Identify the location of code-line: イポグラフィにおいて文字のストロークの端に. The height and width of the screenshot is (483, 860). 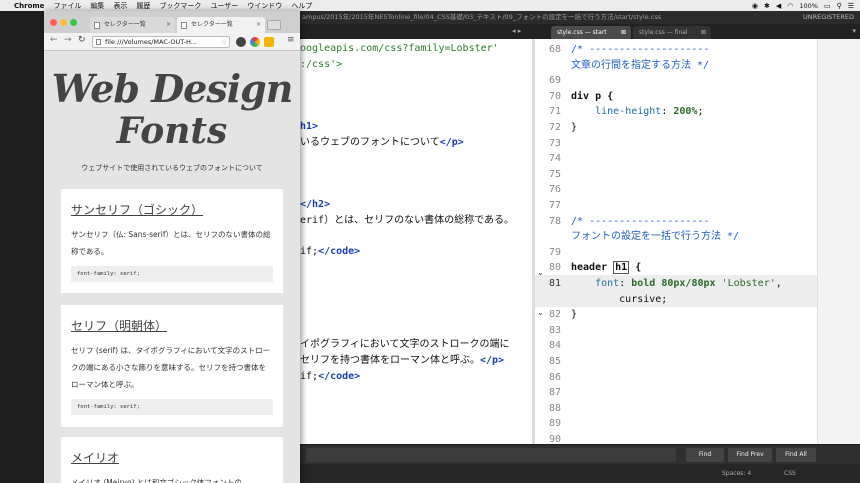
(405, 345).